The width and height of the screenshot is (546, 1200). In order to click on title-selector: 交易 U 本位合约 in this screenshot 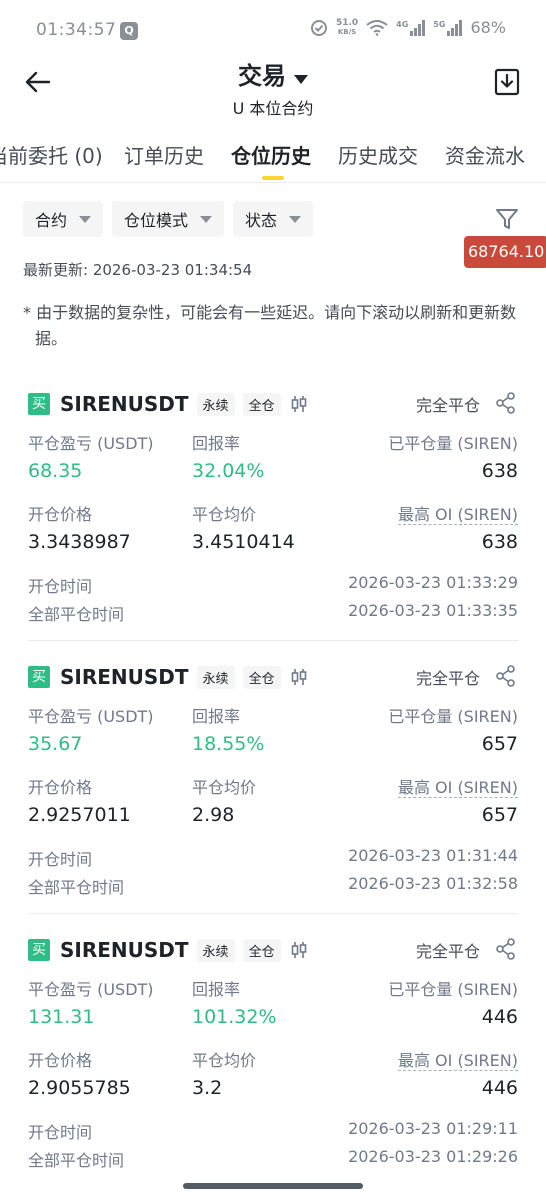, I will do `click(273, 87)`.